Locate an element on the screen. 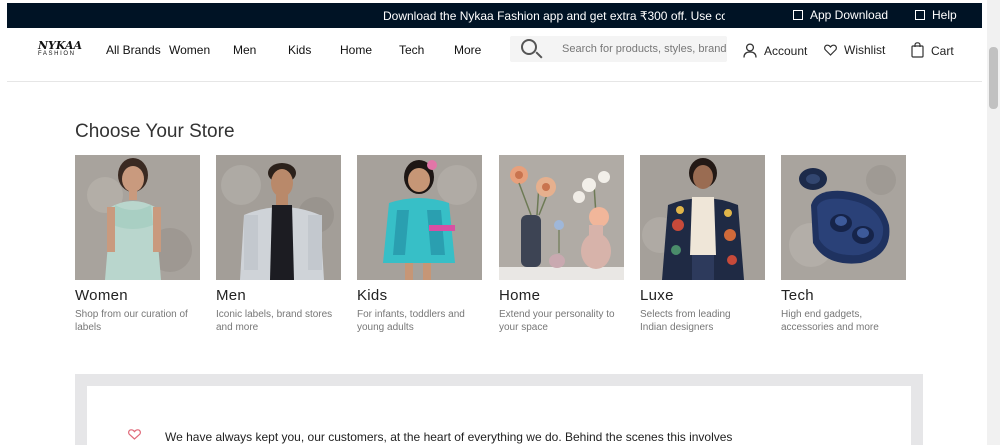 Image resolution: width=1000 pixels, height=445 pixels. women-store-image is located at coordinates (137, 217).